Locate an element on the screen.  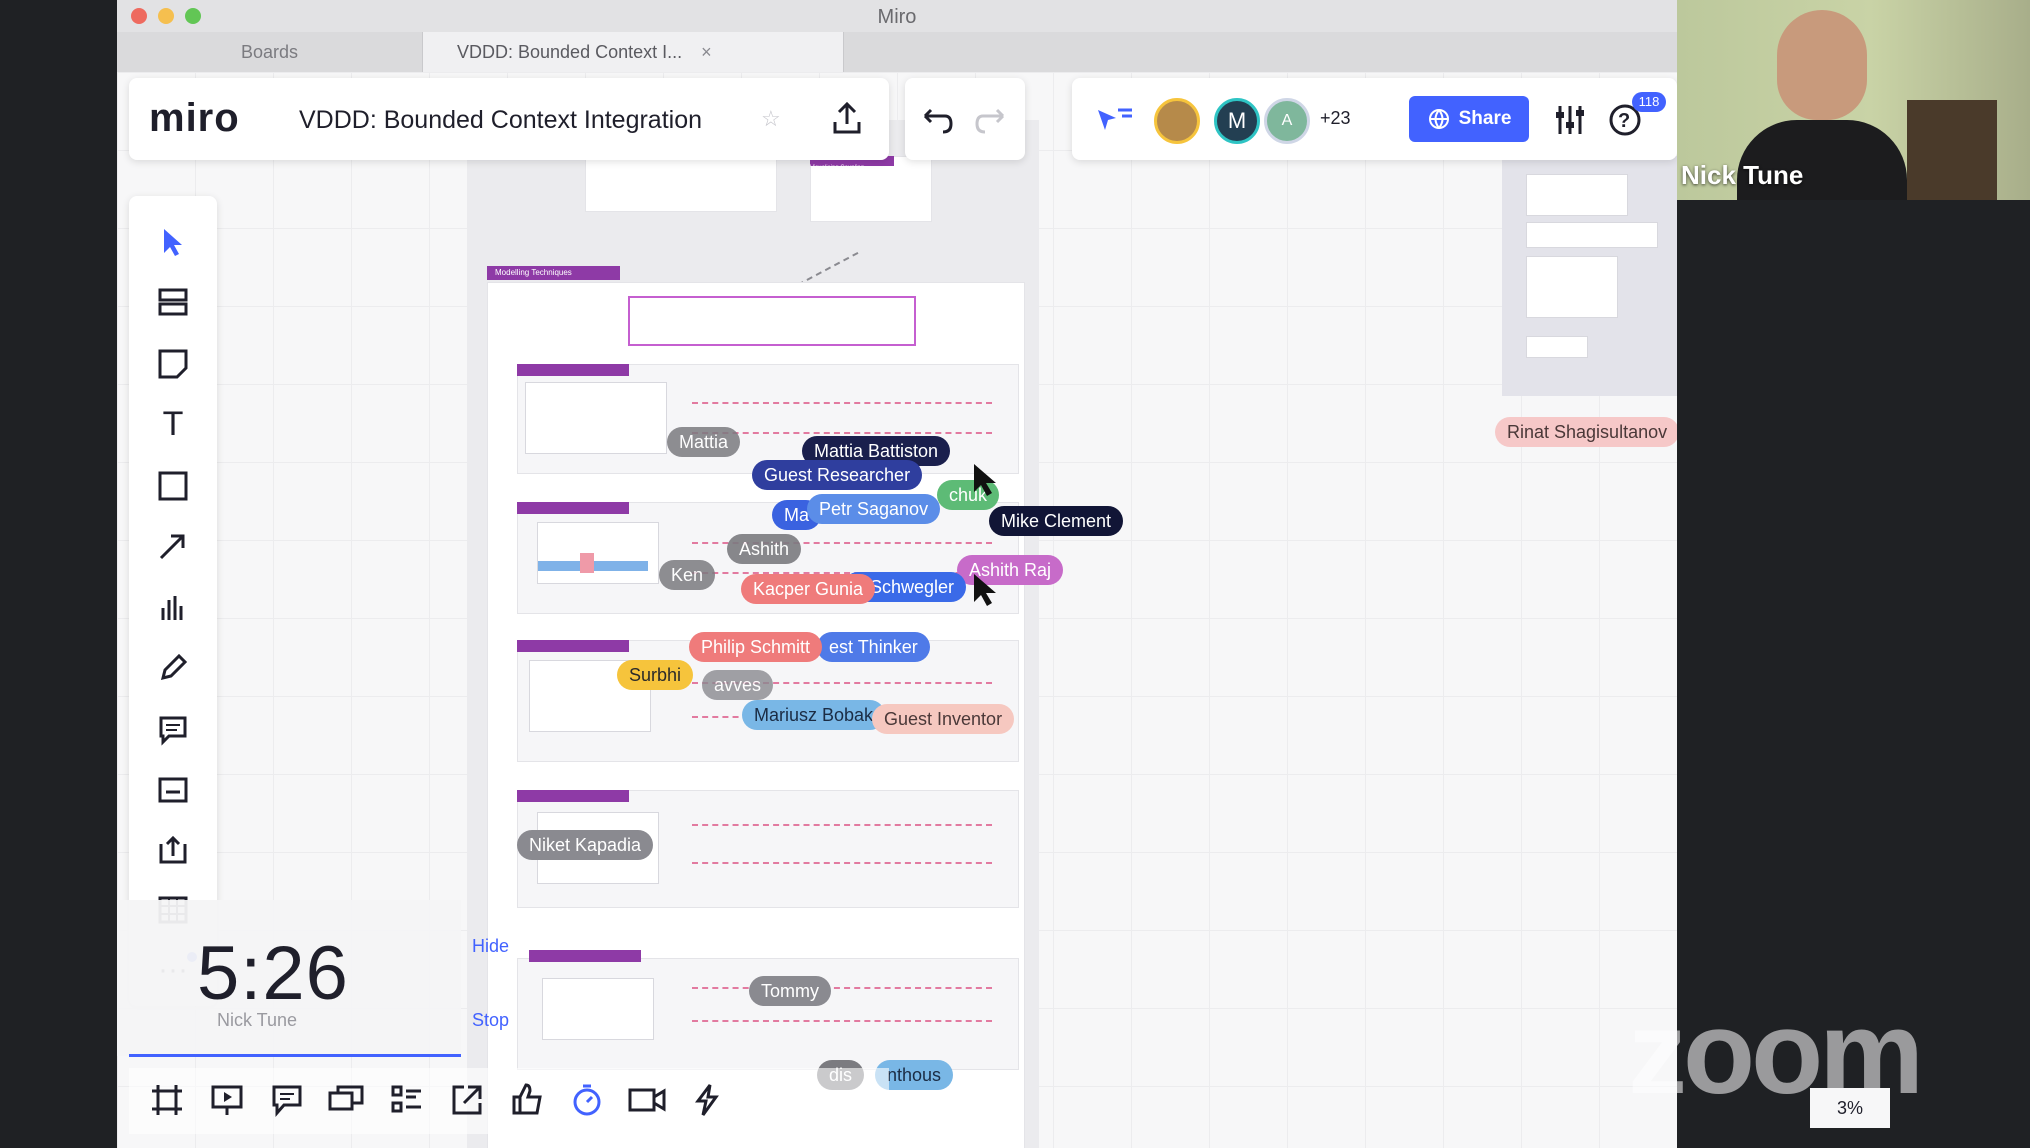
share-label: Share is located at coordinates (1485, 118).